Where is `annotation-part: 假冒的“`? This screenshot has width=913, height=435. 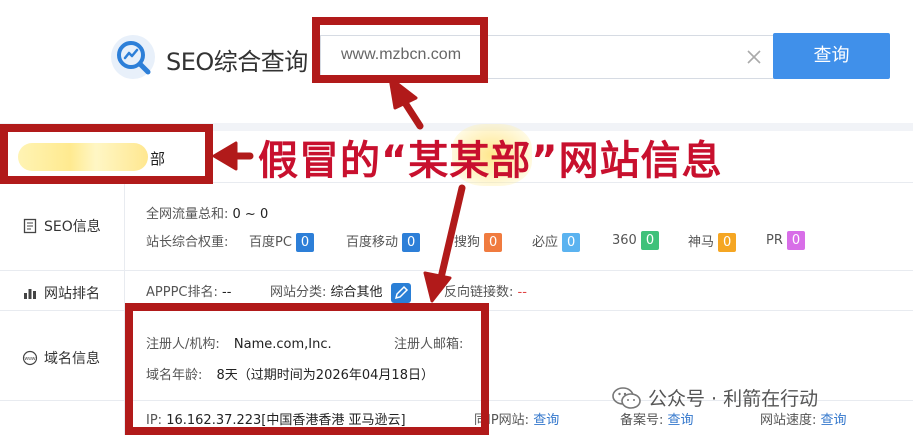 annotation-part: 假冒的“ is located at coordinates (333, 161).